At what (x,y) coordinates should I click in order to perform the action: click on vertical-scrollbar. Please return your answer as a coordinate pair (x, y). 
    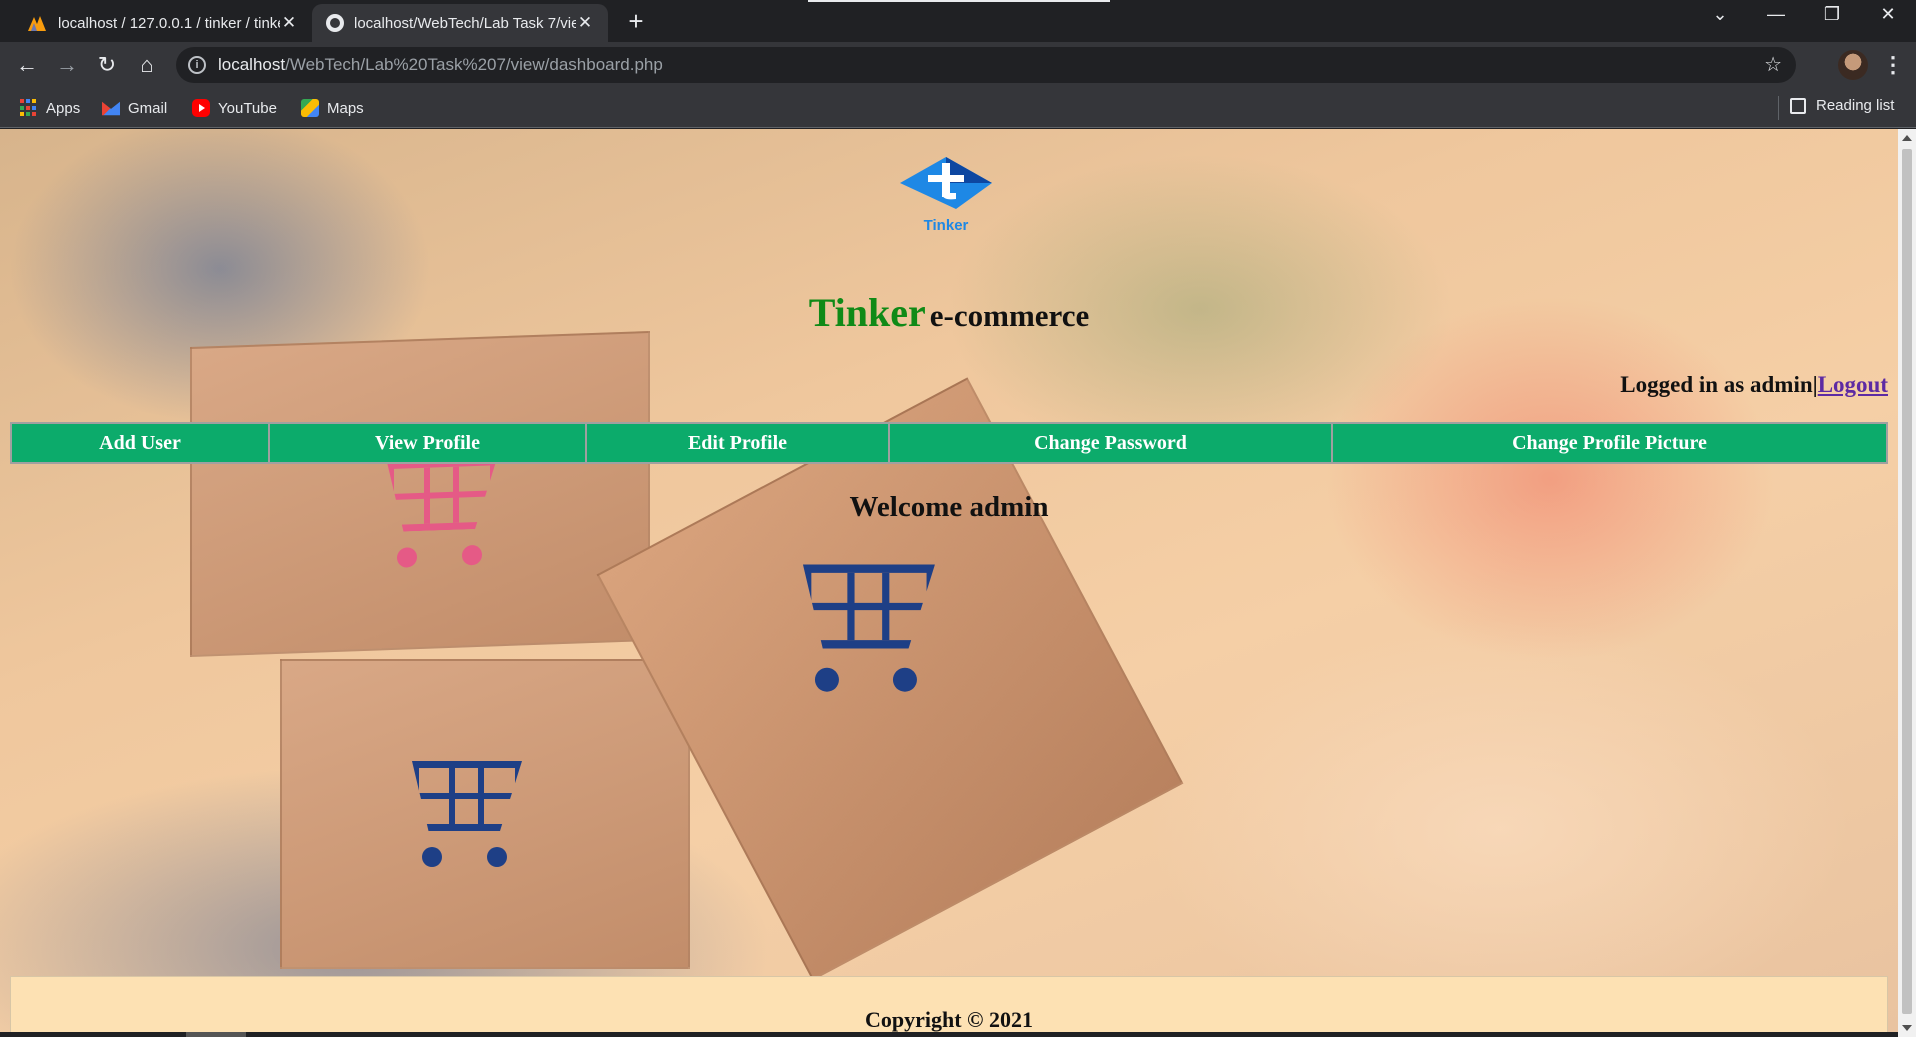
    Looking at the image, I should click on (1907, 583).